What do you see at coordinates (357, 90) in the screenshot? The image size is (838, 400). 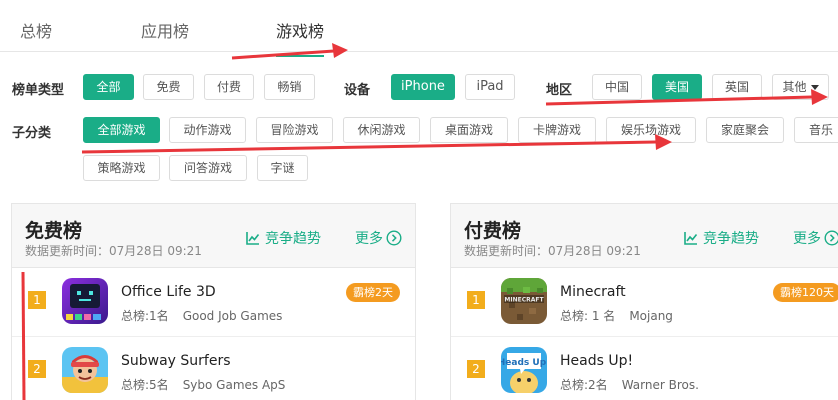 I see `device-label: 设备` at bounding box center [357, 90].